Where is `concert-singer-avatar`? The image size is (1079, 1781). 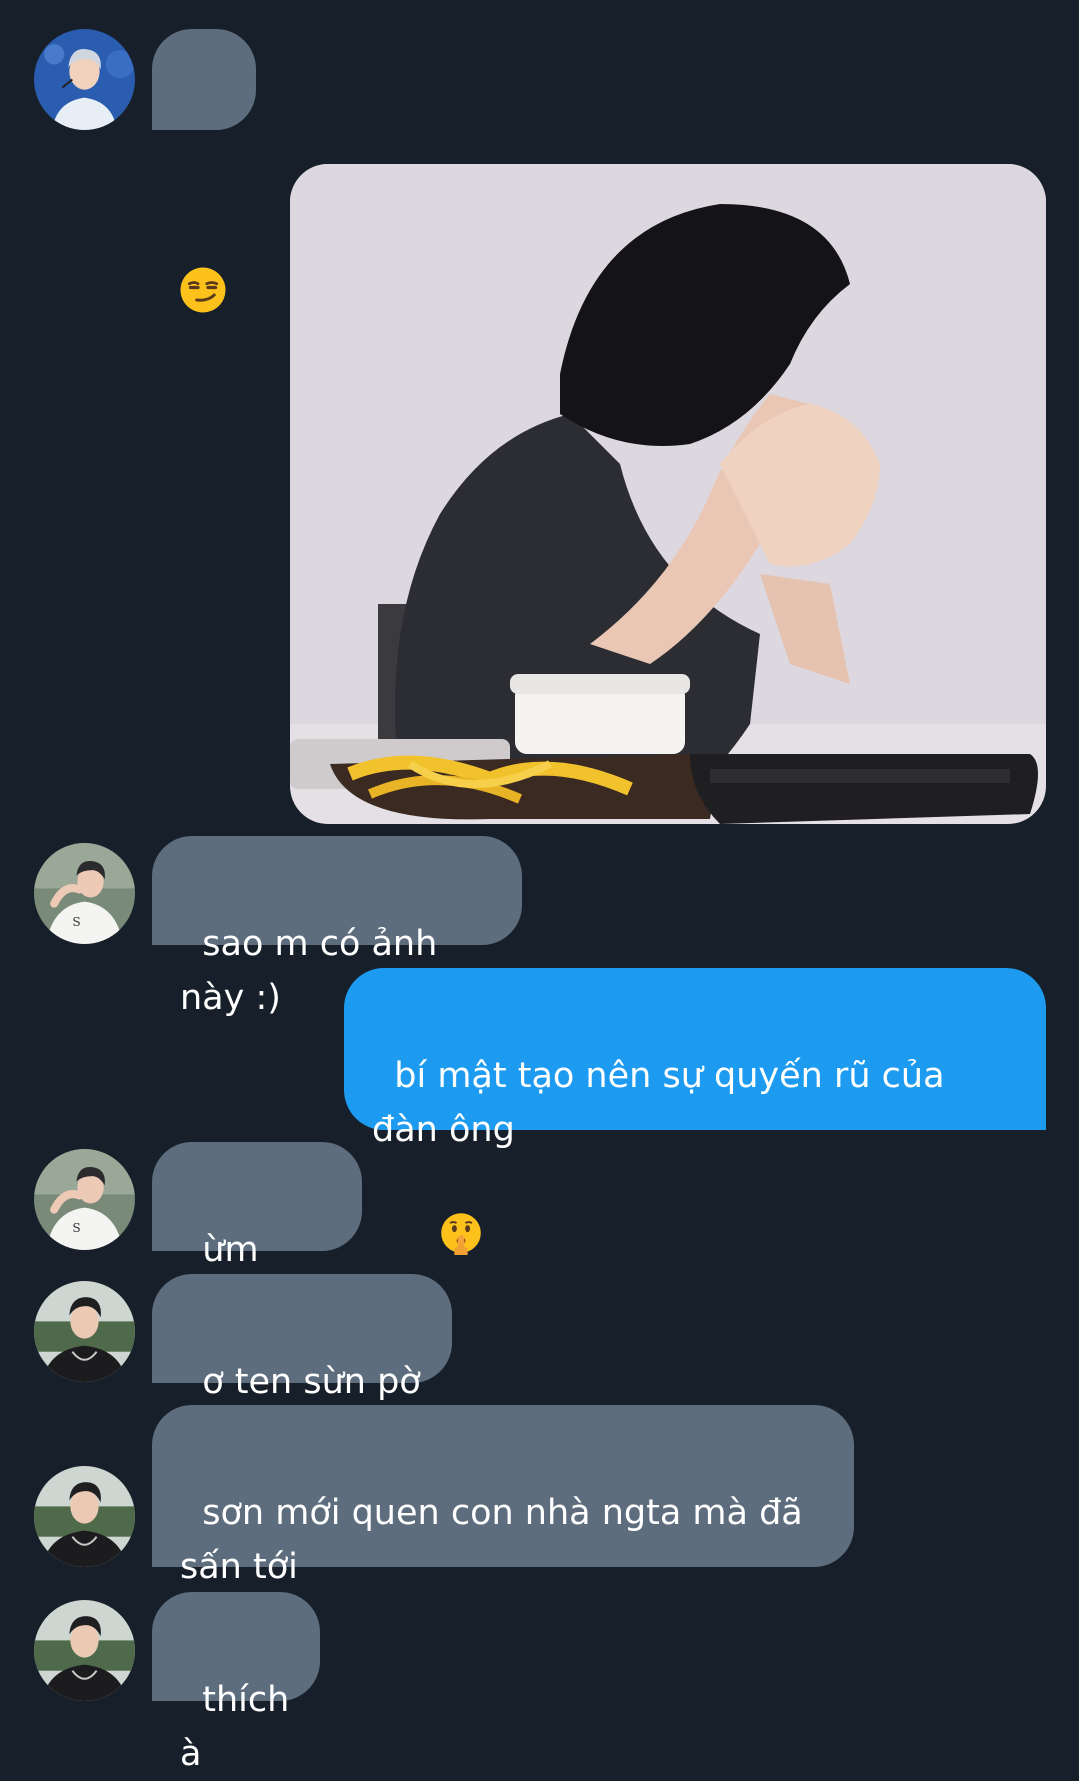
concert-singer-avatar is located at coordinates (84, 79).